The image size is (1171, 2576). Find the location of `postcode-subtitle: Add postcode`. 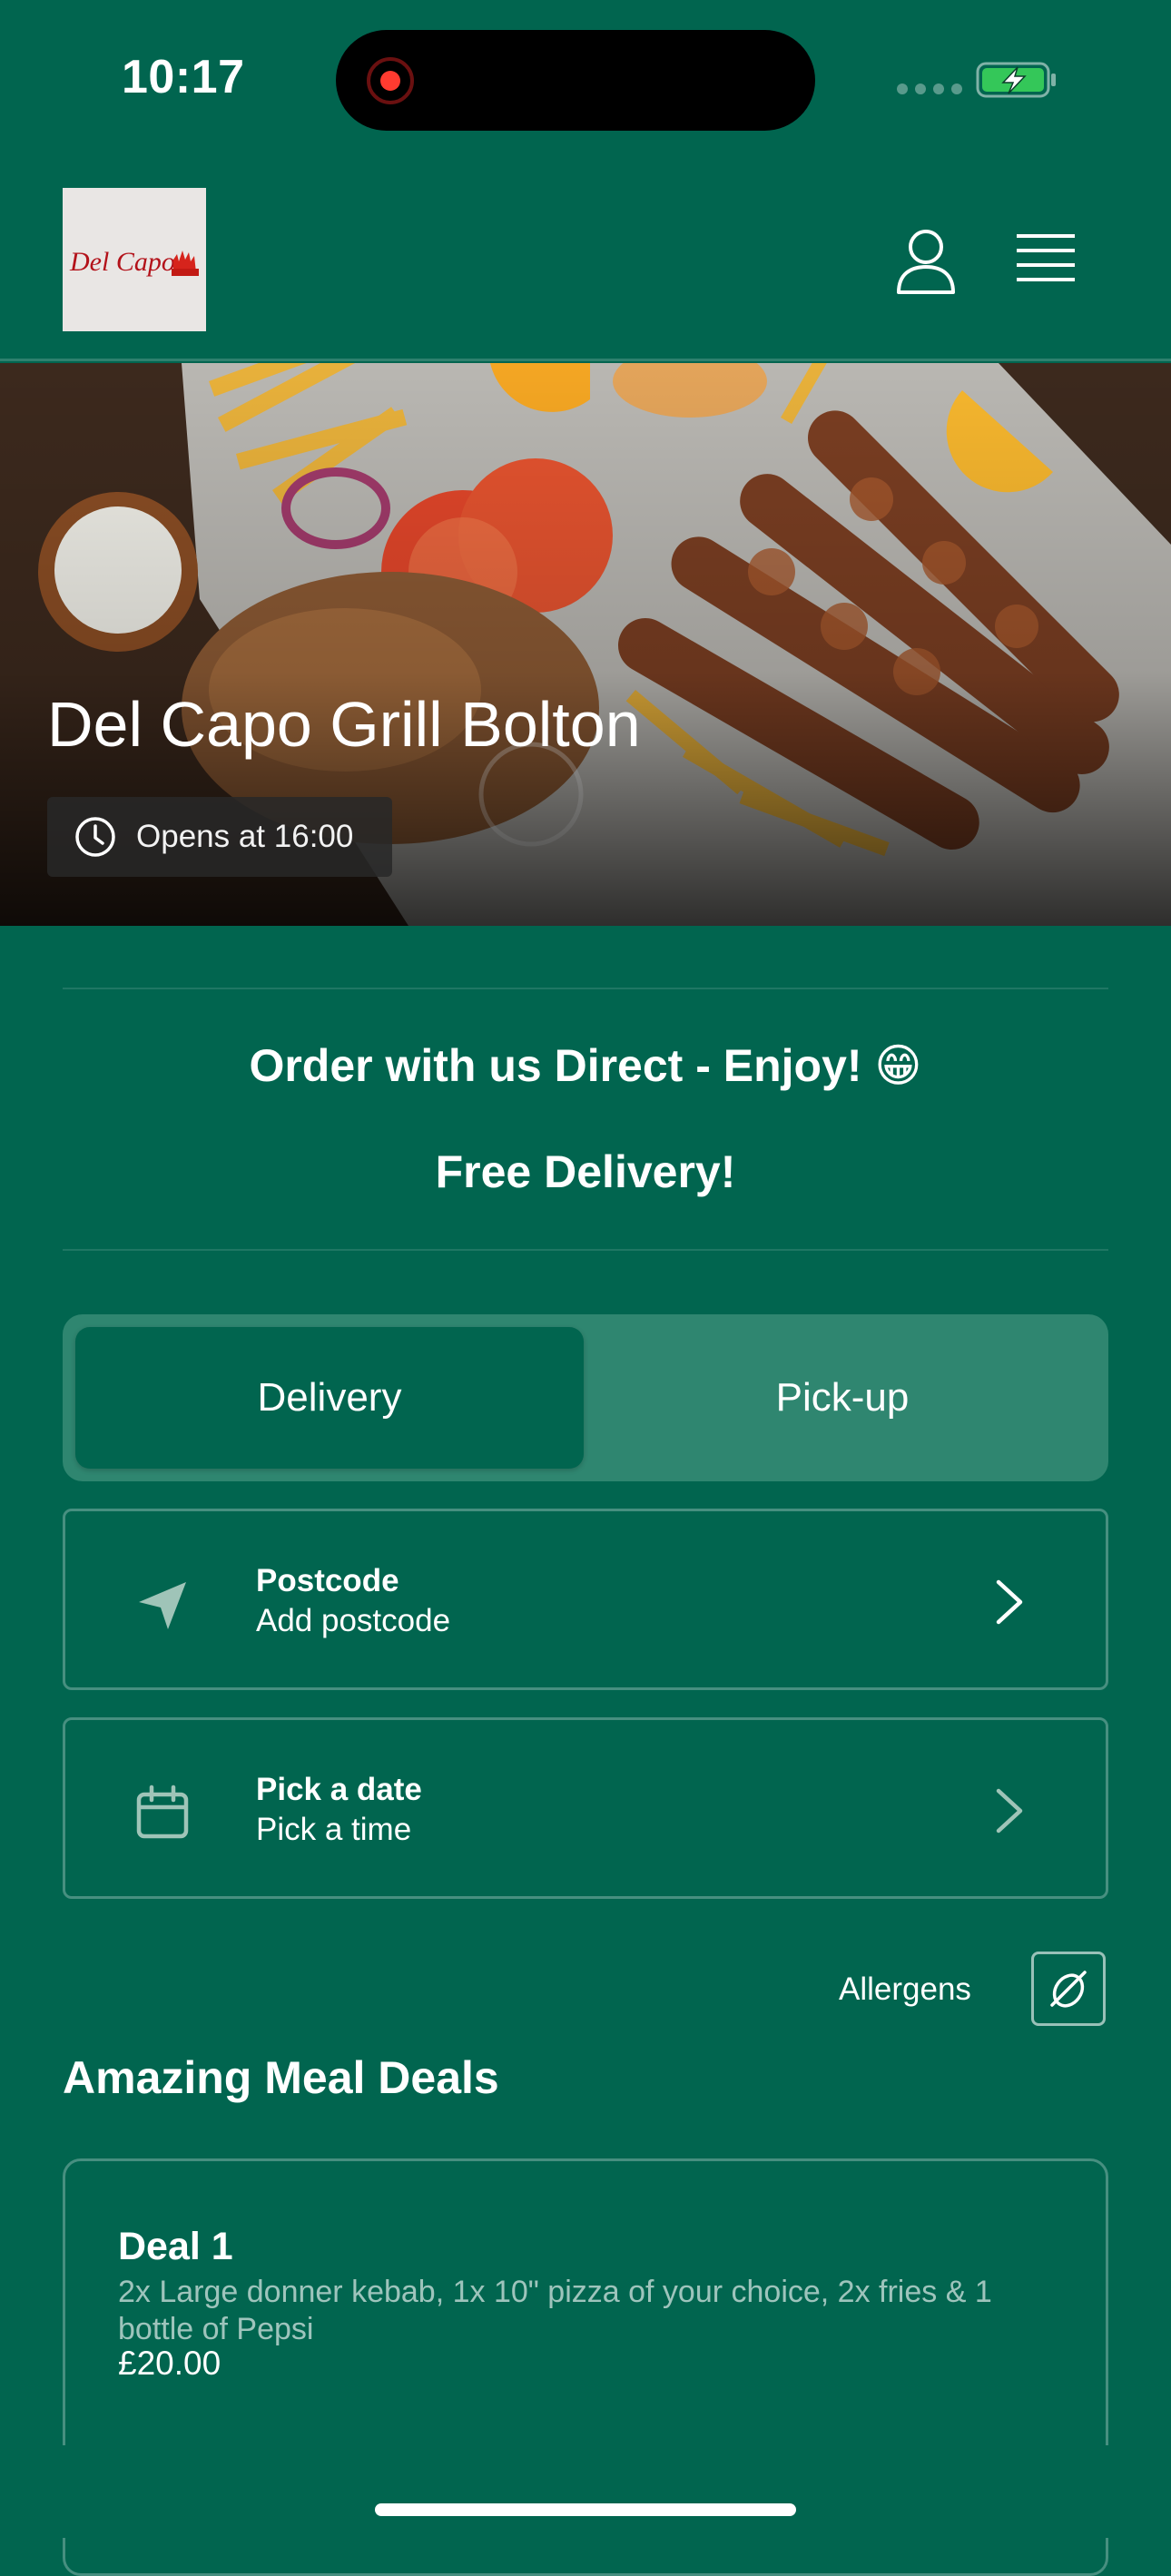

postcode-subtitle: Add postcode is located at coordinates (353, 1620).